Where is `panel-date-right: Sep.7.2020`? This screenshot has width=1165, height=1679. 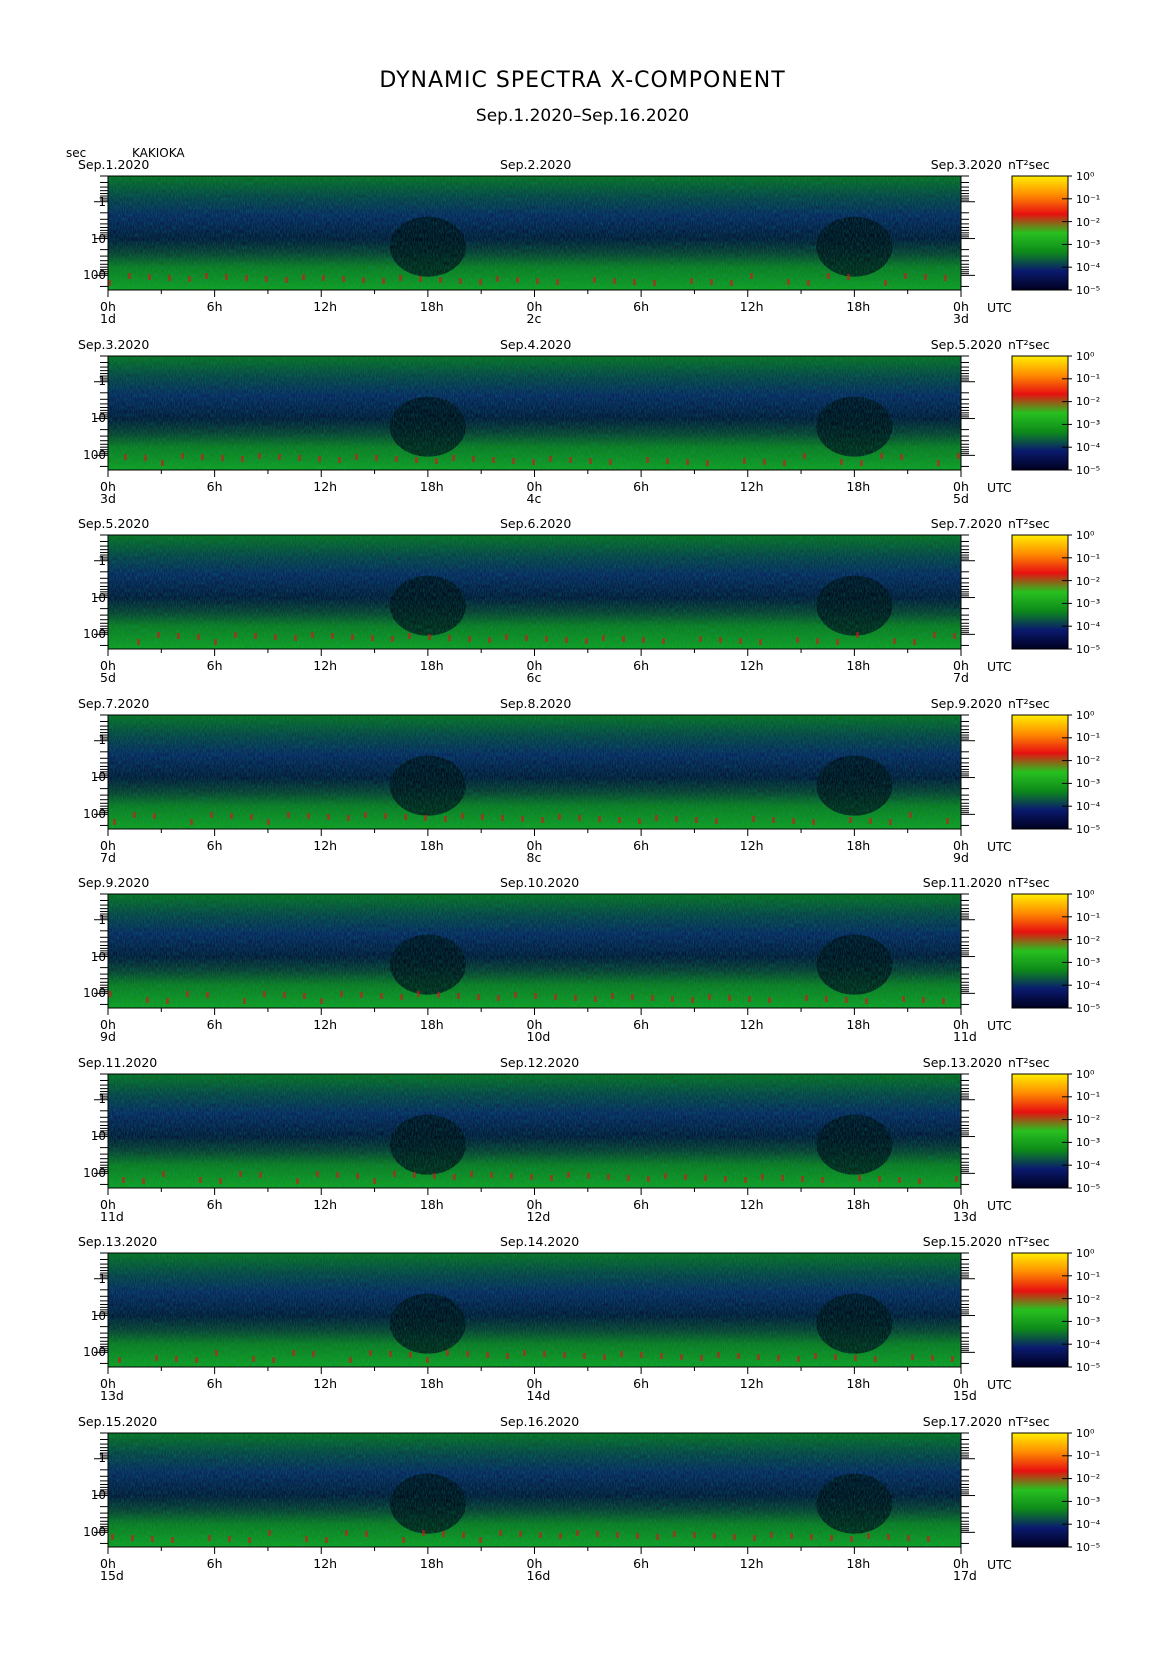
panel-date-right: Sep.7.2020 is located at coordinates (966, 523).